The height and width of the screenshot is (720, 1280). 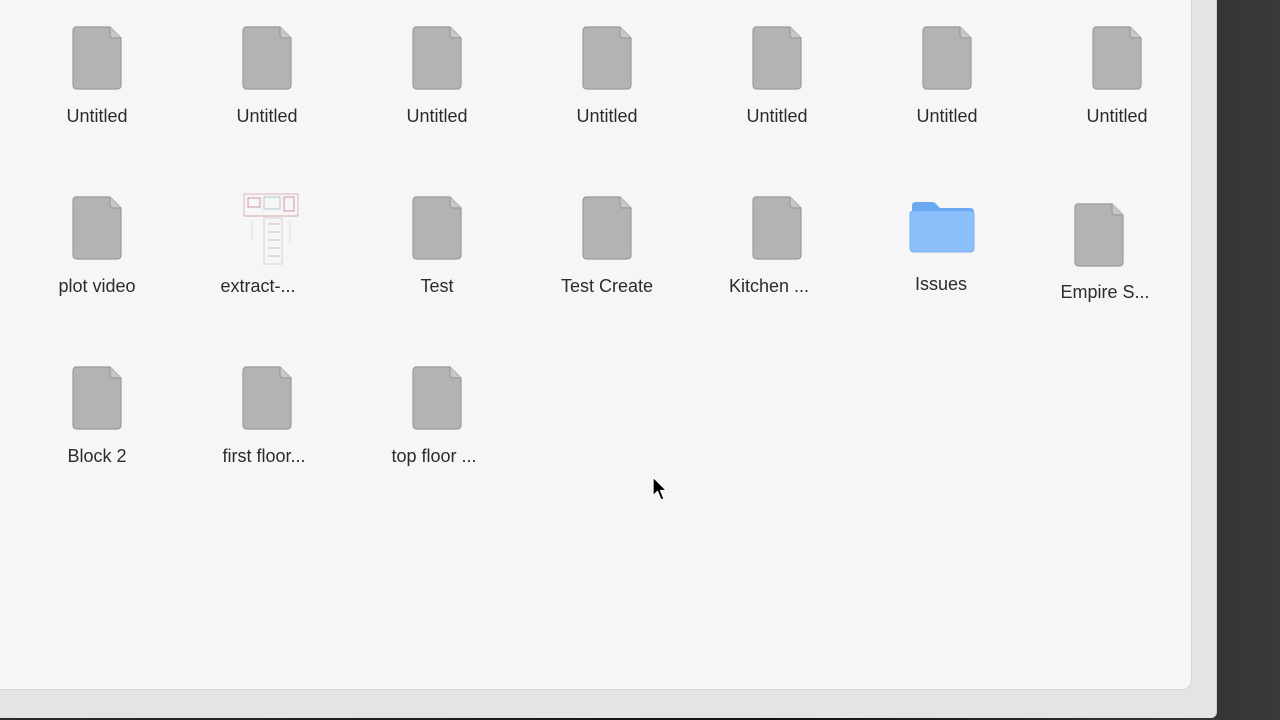 I want to click on file-item: Block 2, so click(x=97, y=425).